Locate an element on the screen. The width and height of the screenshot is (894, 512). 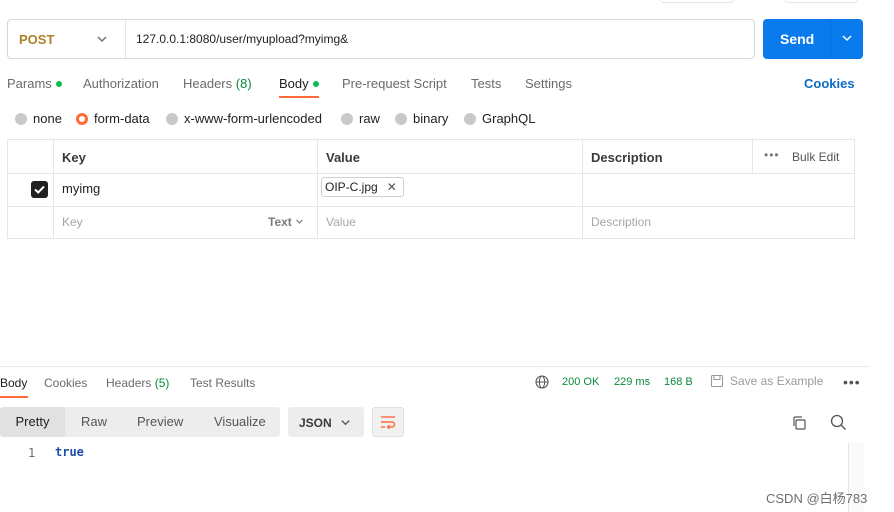
response-tab-test-results: Test Results is located at coordinates (222, 383).